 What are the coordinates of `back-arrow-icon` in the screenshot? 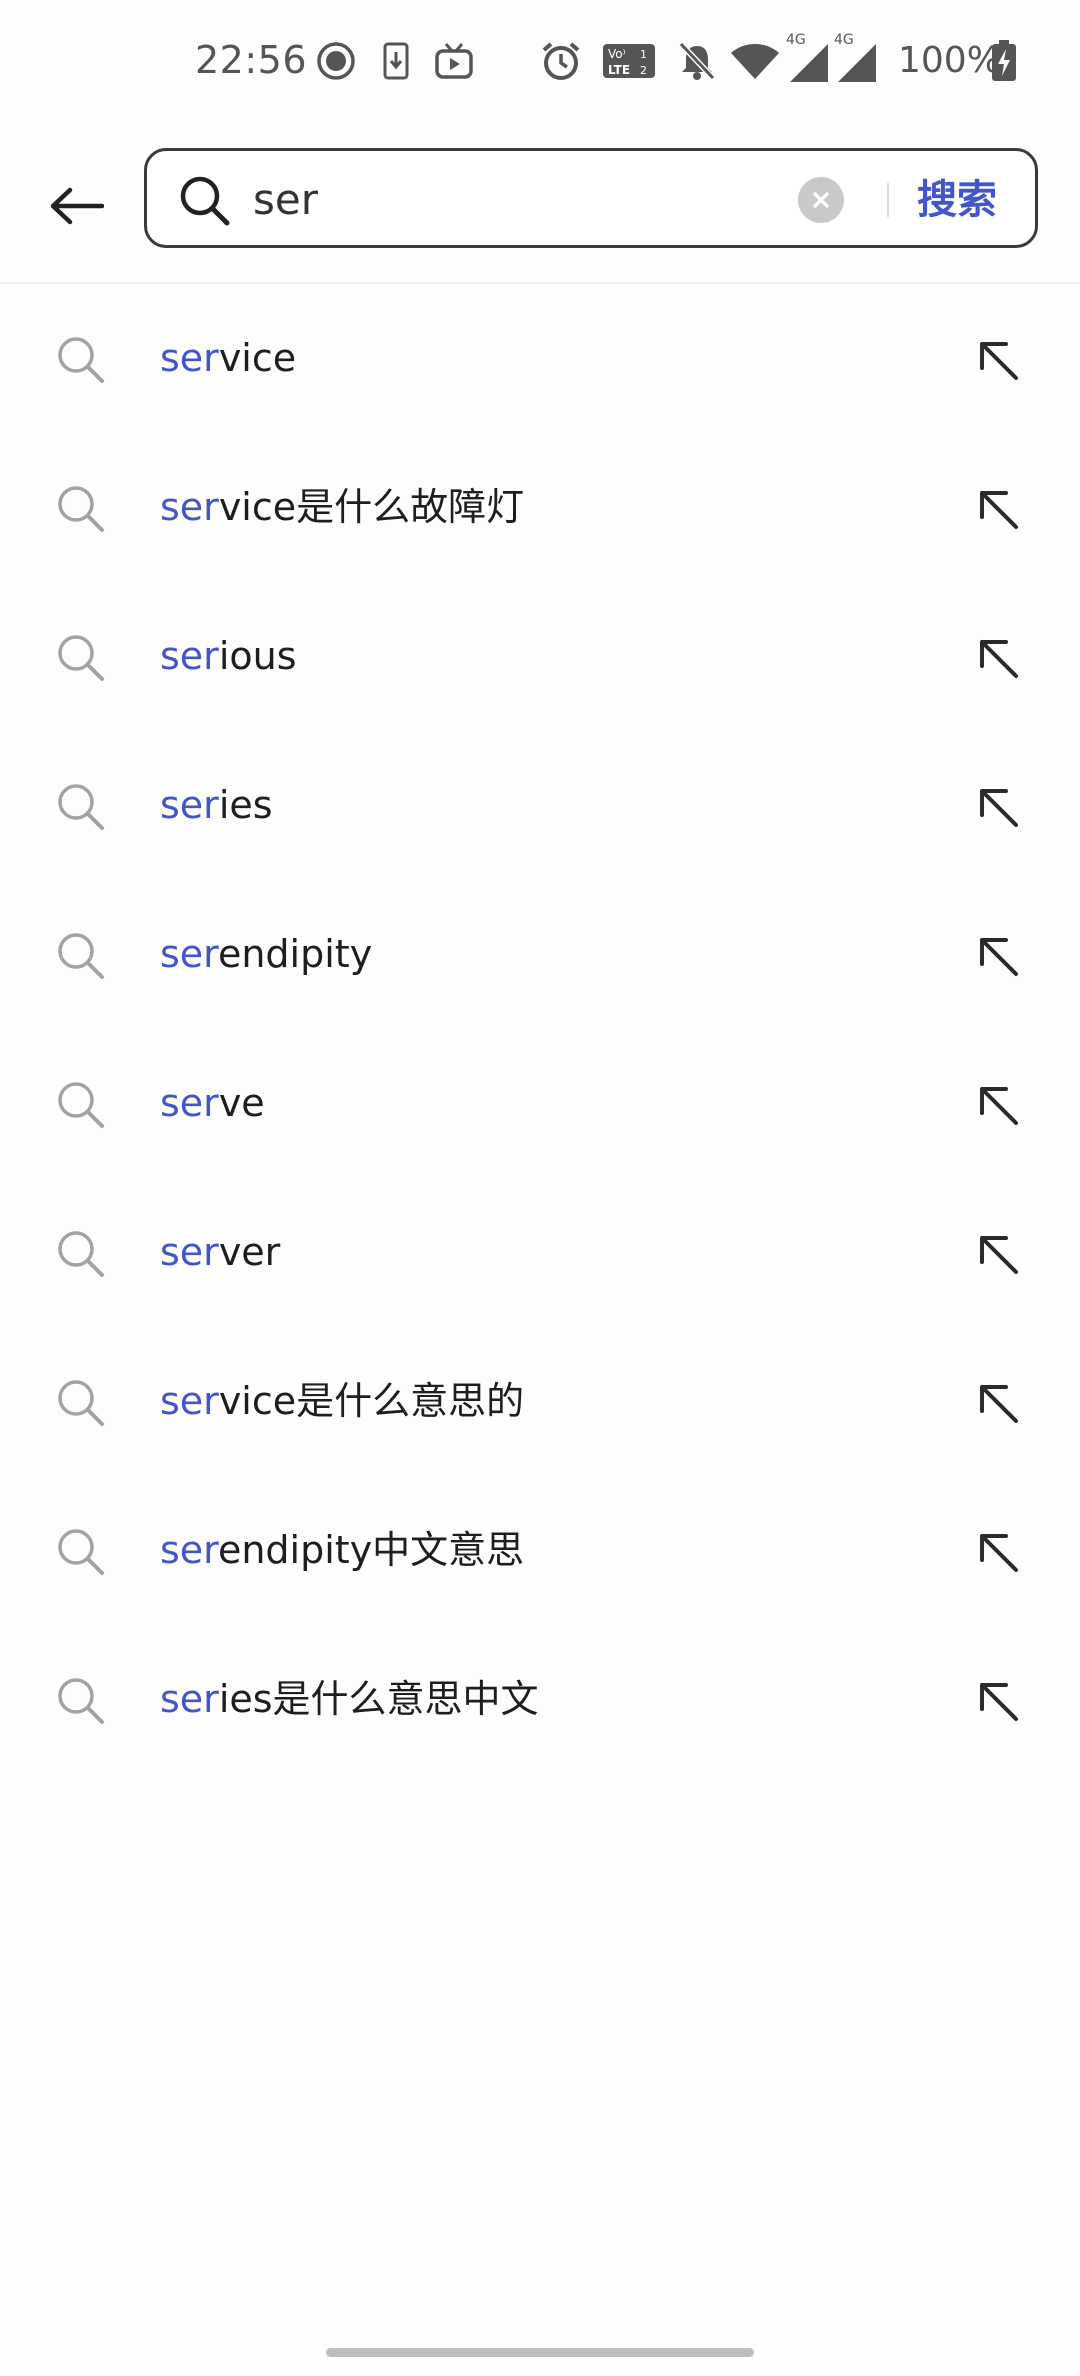 It's located at (77, 206).